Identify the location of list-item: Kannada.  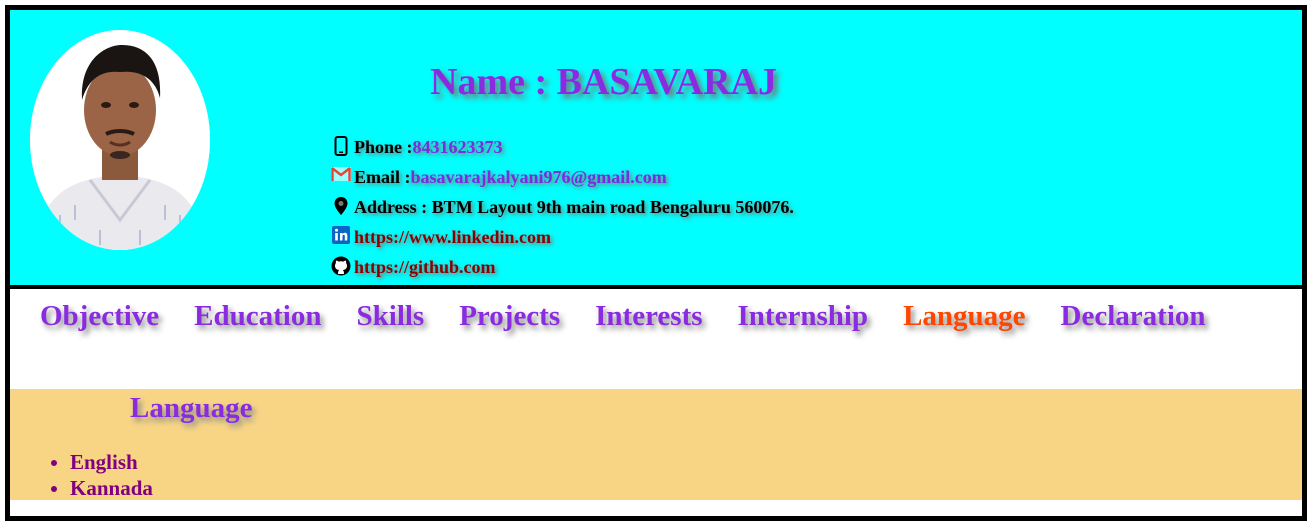
(111, 488).